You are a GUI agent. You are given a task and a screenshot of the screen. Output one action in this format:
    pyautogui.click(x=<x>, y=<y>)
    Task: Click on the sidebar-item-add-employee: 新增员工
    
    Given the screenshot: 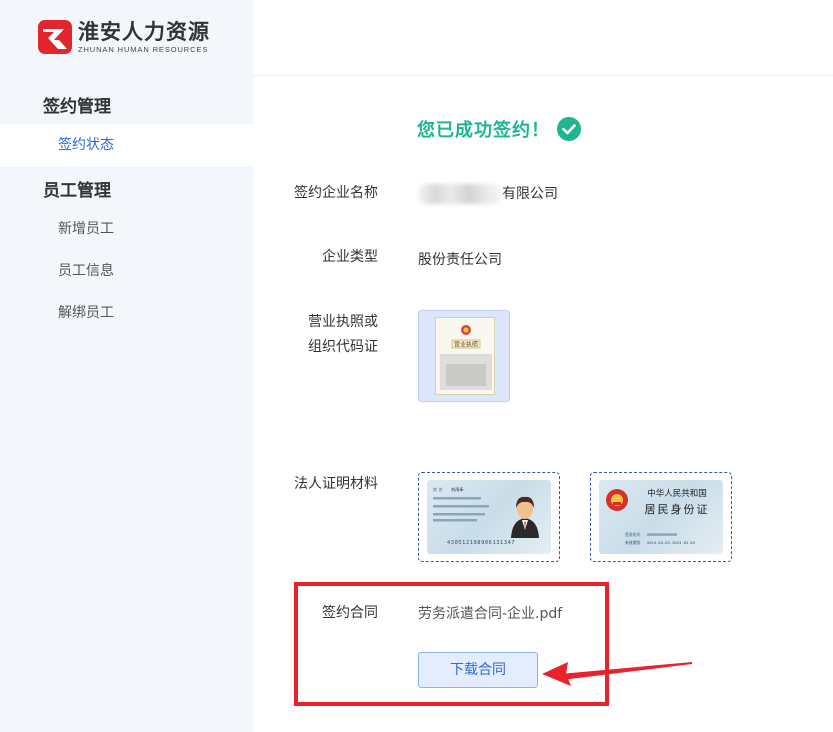 What is the action you would take?
    pyautogui.click(x=126, y=229)
    